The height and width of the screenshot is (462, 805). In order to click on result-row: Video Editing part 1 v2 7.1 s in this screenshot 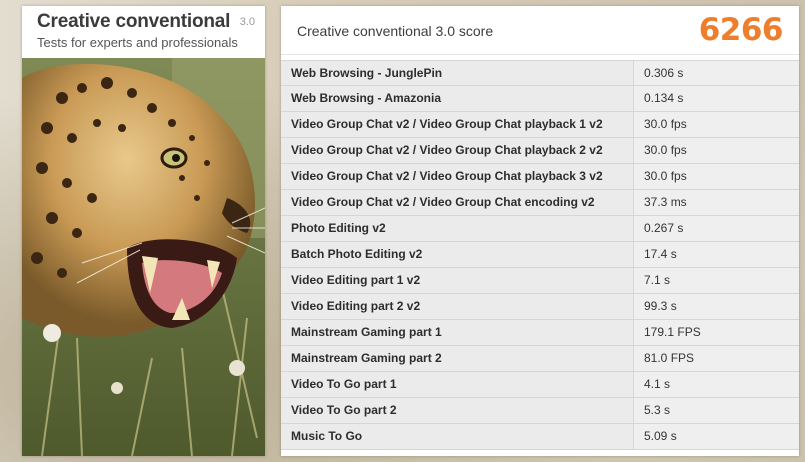, I will do `click(540, 281)`.